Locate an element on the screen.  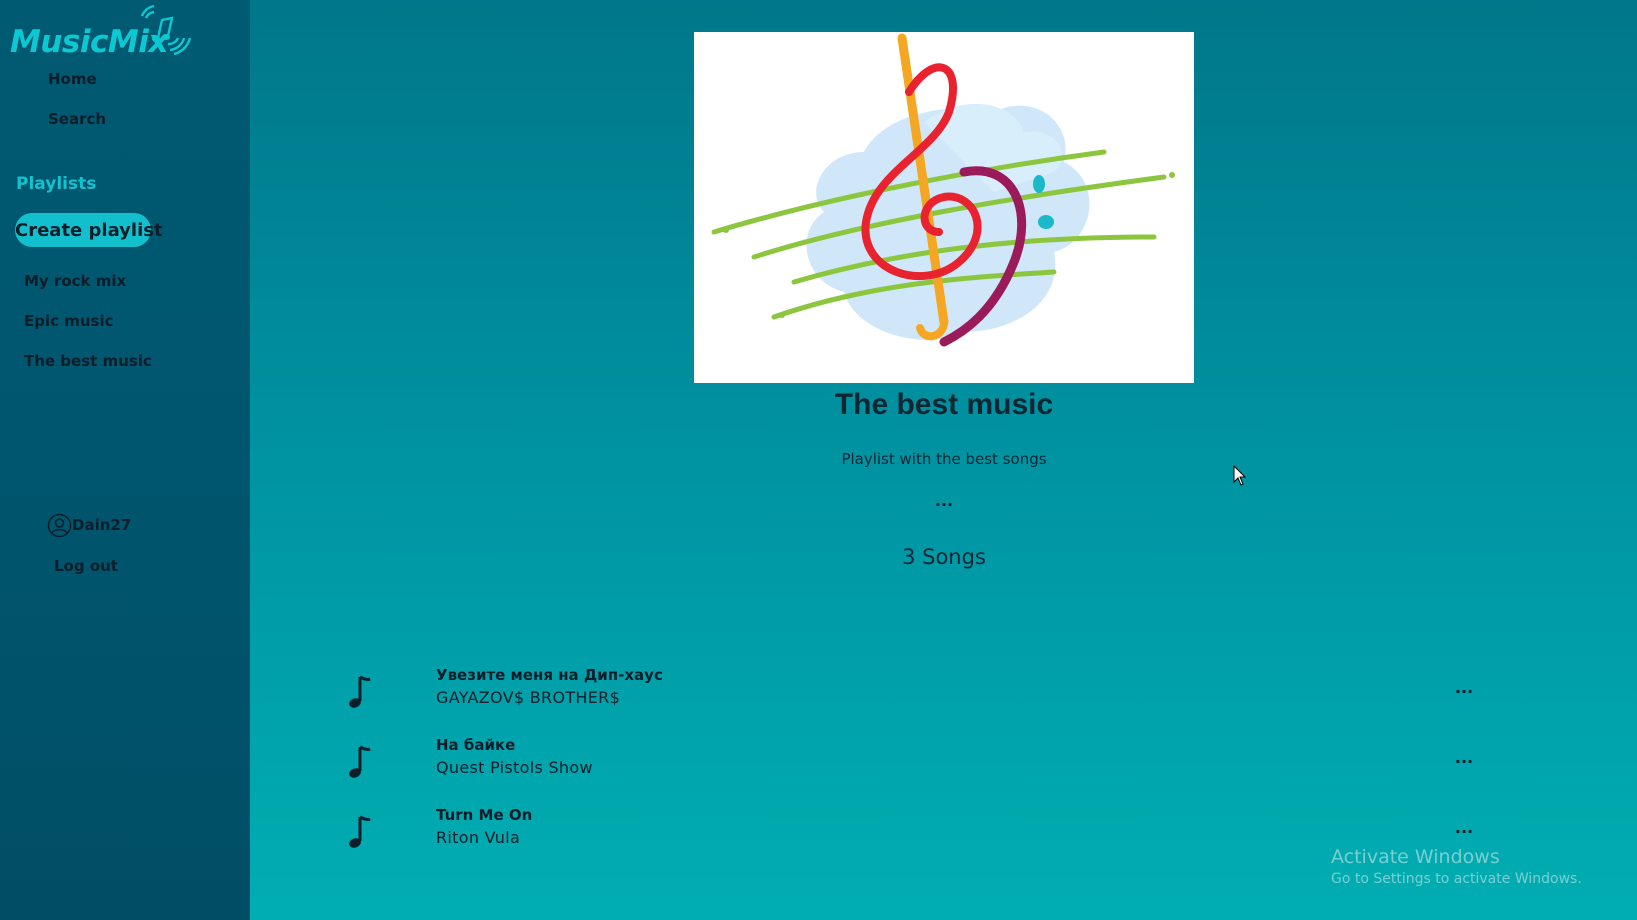
song-title: На байке is located at coordinates (476, 745).